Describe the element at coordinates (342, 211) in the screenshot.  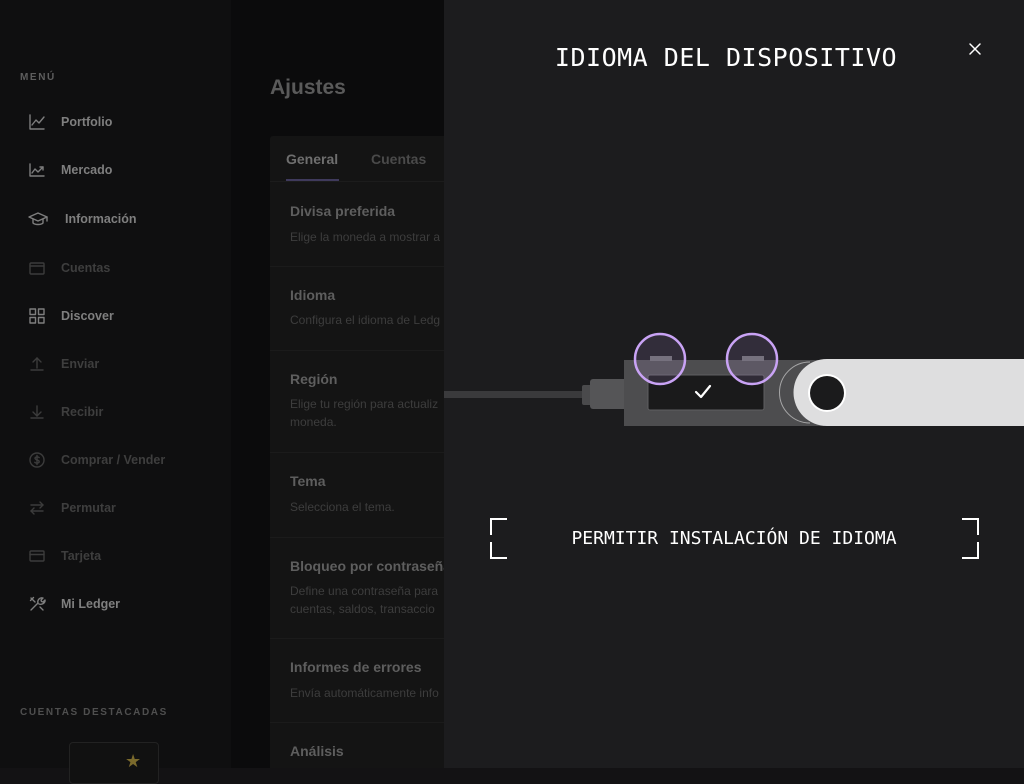
I see `setting-title: Divisa preferida` at that location.